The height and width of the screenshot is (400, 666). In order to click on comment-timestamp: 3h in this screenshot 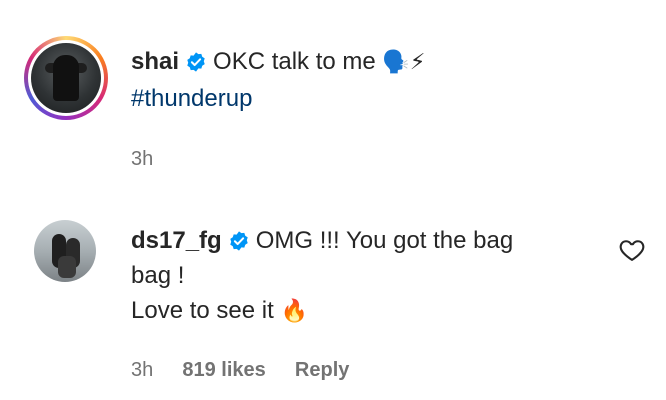, I will do `click(142, 370)`.